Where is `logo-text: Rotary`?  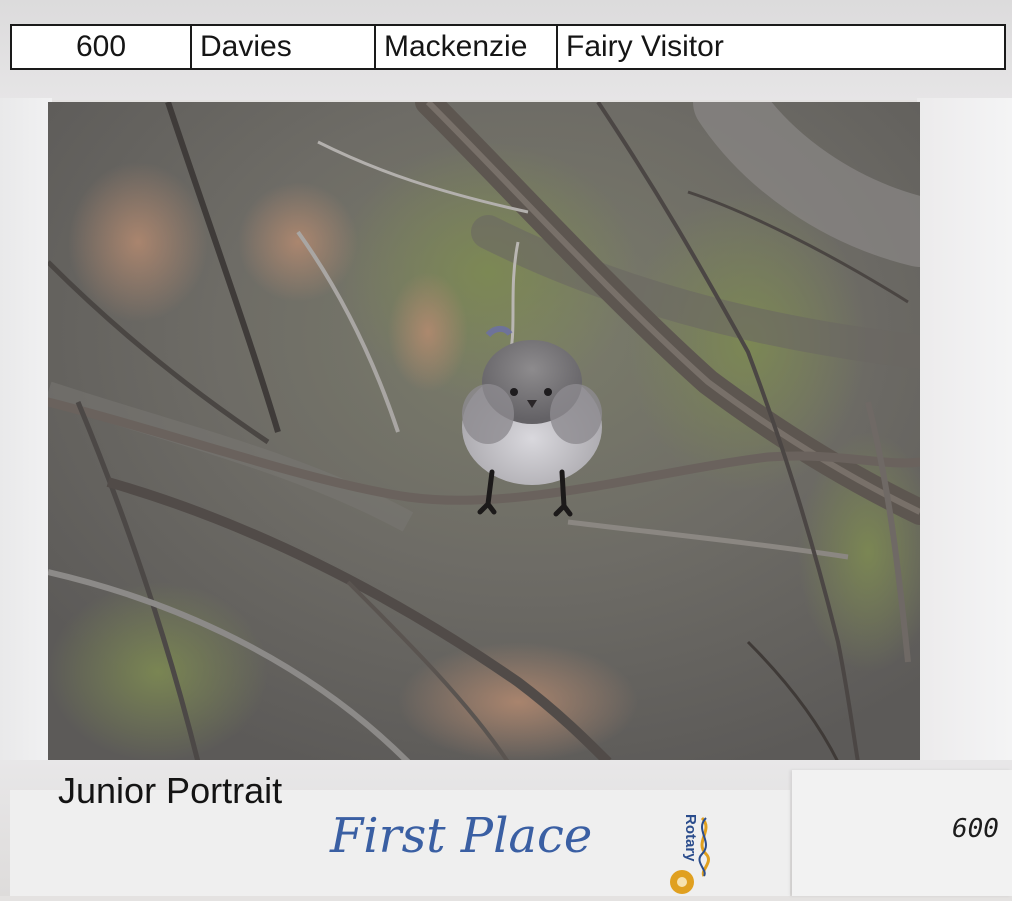
logo-text: Rotary is located at coordinates (690, 838).